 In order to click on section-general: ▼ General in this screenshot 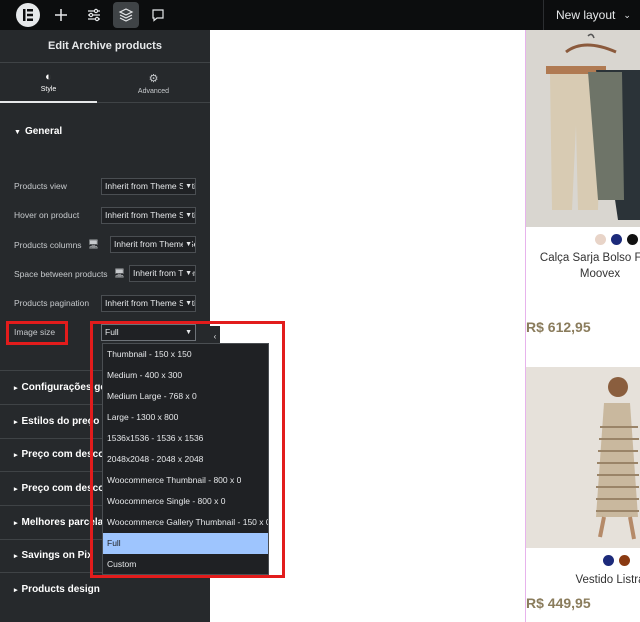, I will do `click(38, 131)`.